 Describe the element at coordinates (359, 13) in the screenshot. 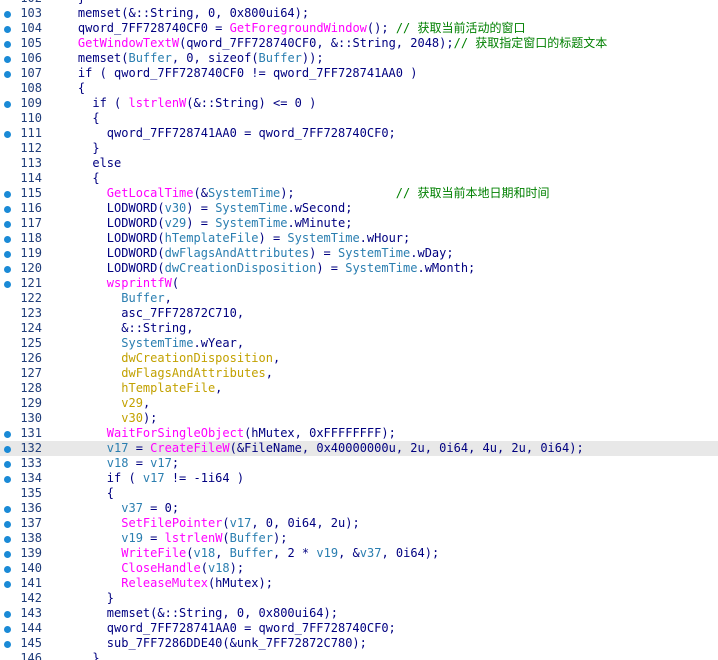

I see `code-line: 103 memset(&::String, 0, 0x800ui64);` at that location.